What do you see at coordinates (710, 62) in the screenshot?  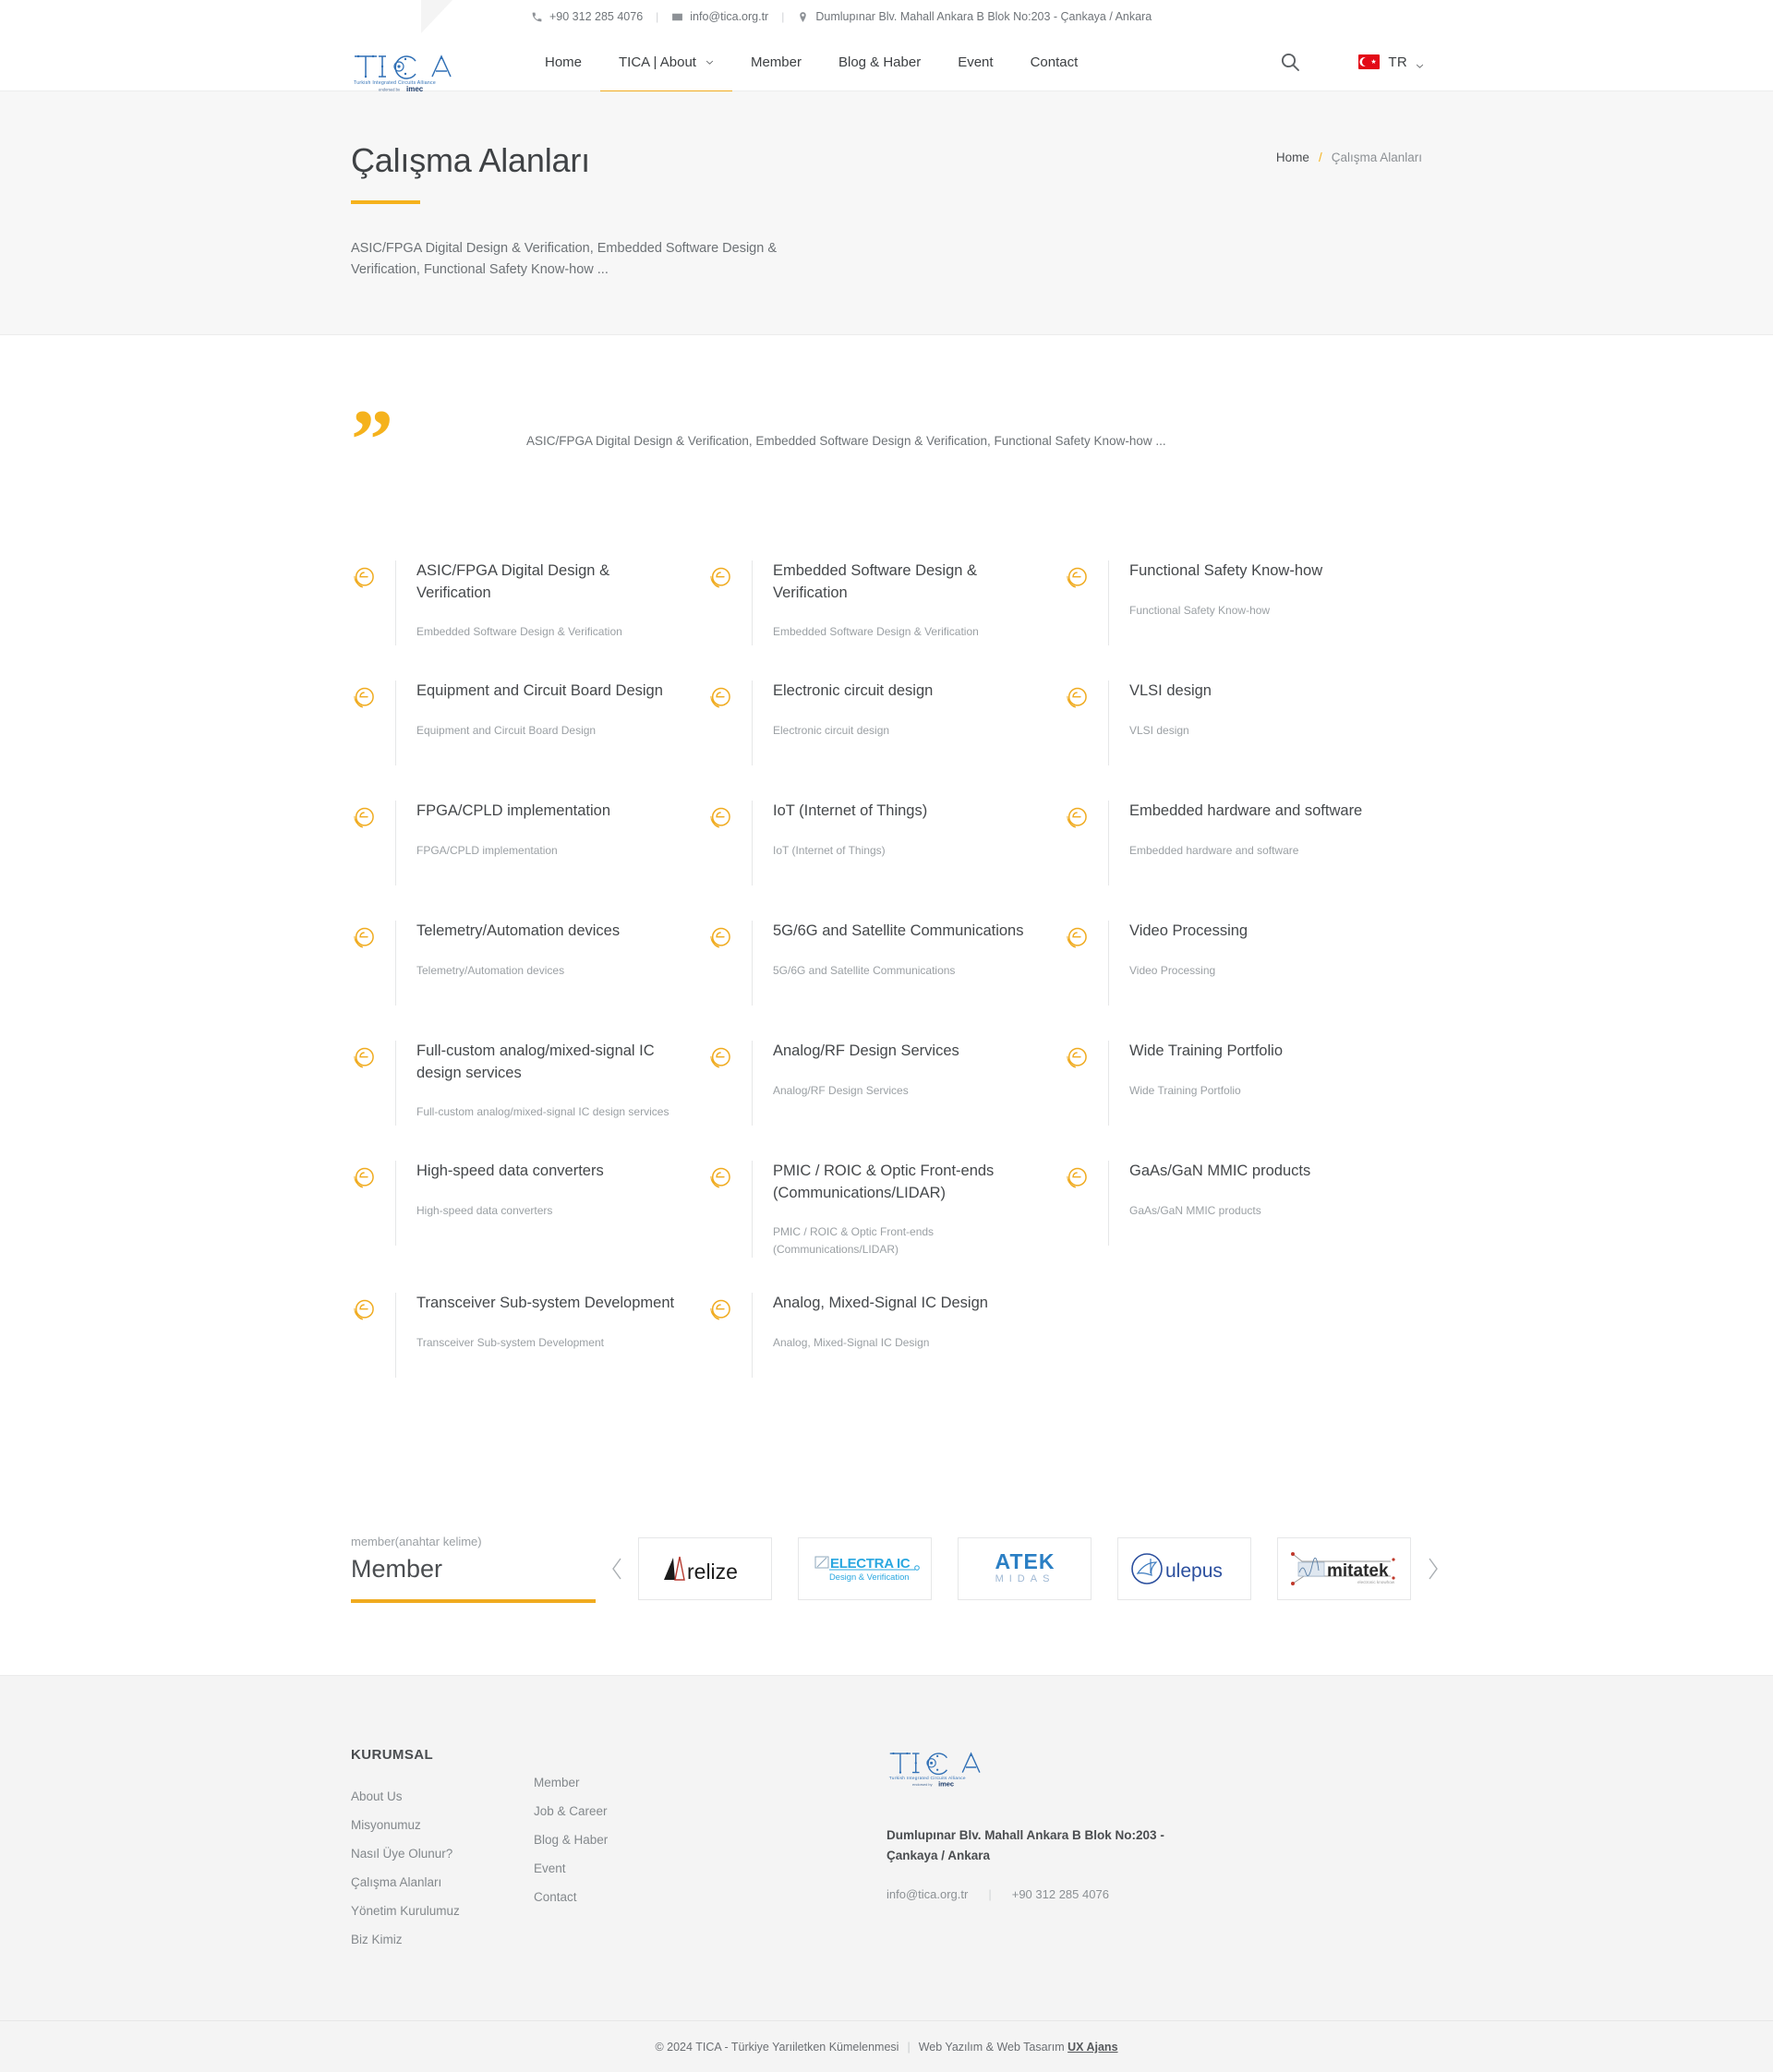 I see `chevron-down-icon` at bounding box center [710, 62].